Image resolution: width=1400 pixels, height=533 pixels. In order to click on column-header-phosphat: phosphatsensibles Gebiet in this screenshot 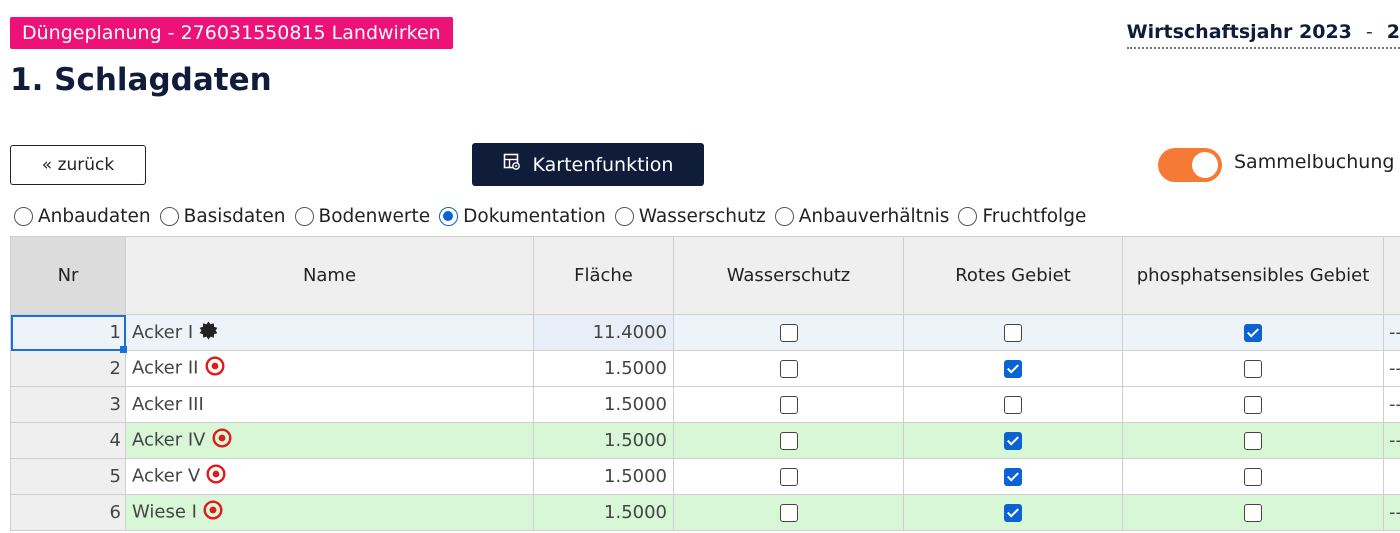, I will do `click(1253, 275)`.